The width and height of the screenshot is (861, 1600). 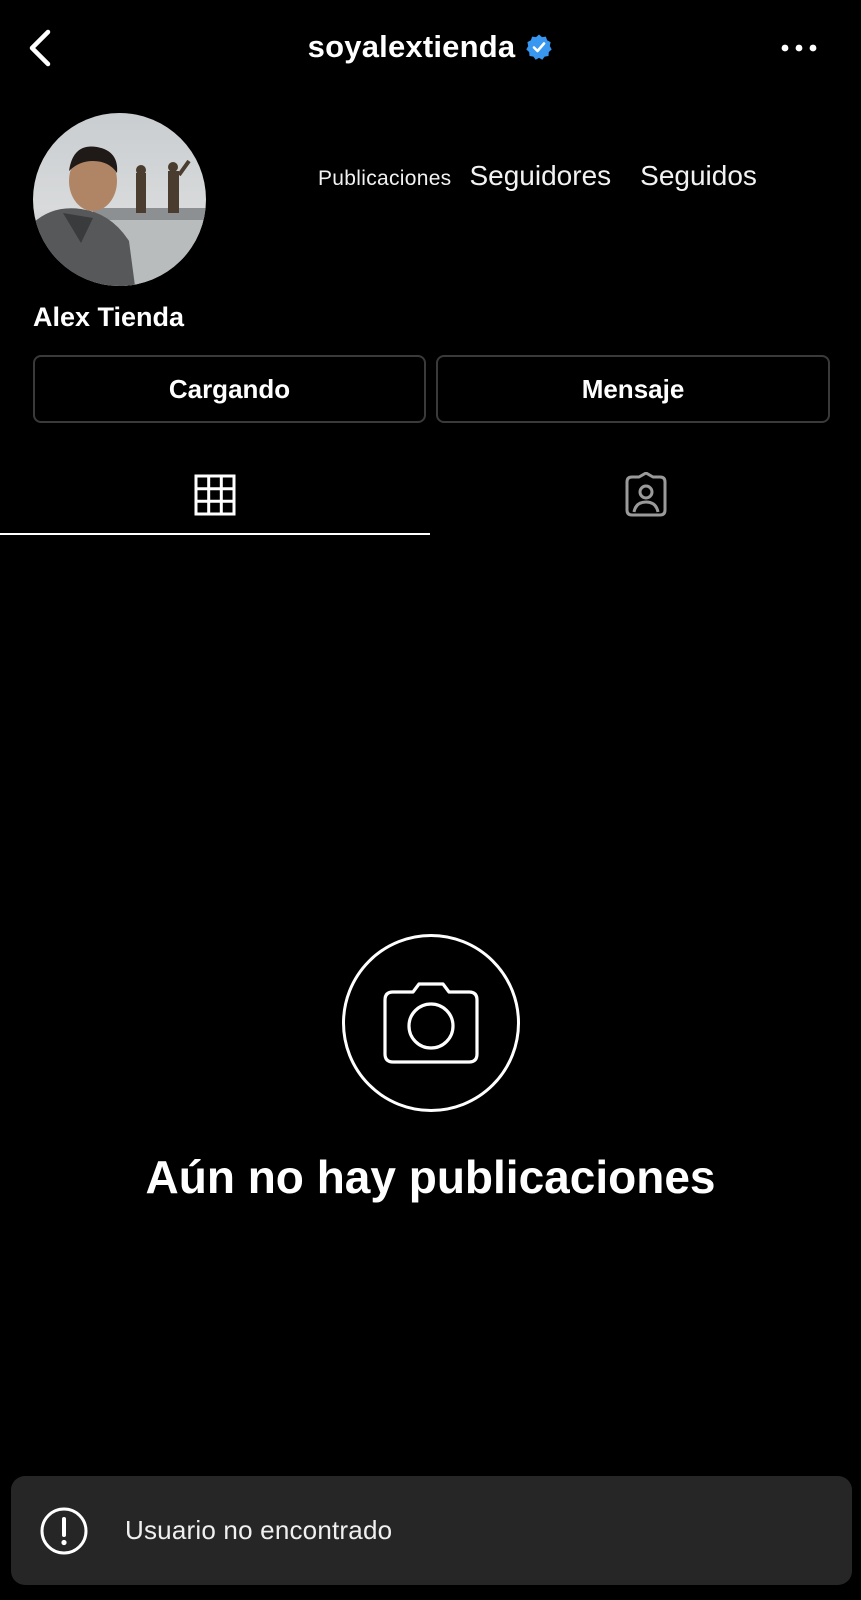 I want to click on empty-state-circle, so click(x=431, y=1023).